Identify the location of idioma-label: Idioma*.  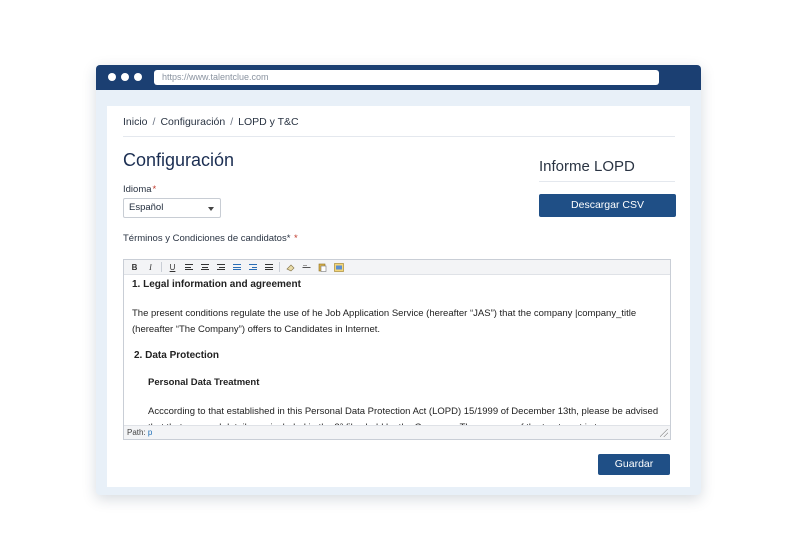
(139, 189).